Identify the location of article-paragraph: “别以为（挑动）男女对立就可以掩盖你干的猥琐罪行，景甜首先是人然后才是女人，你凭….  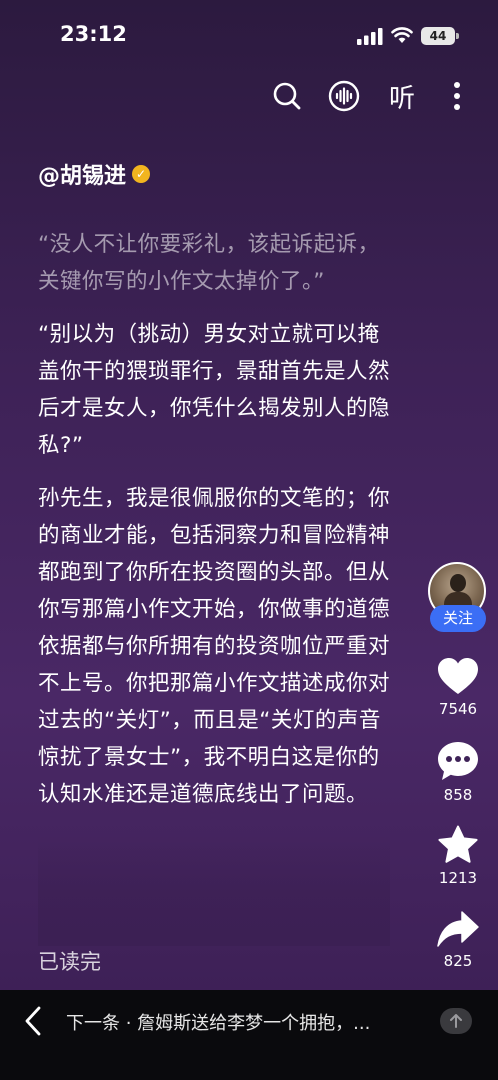
(214, 390).